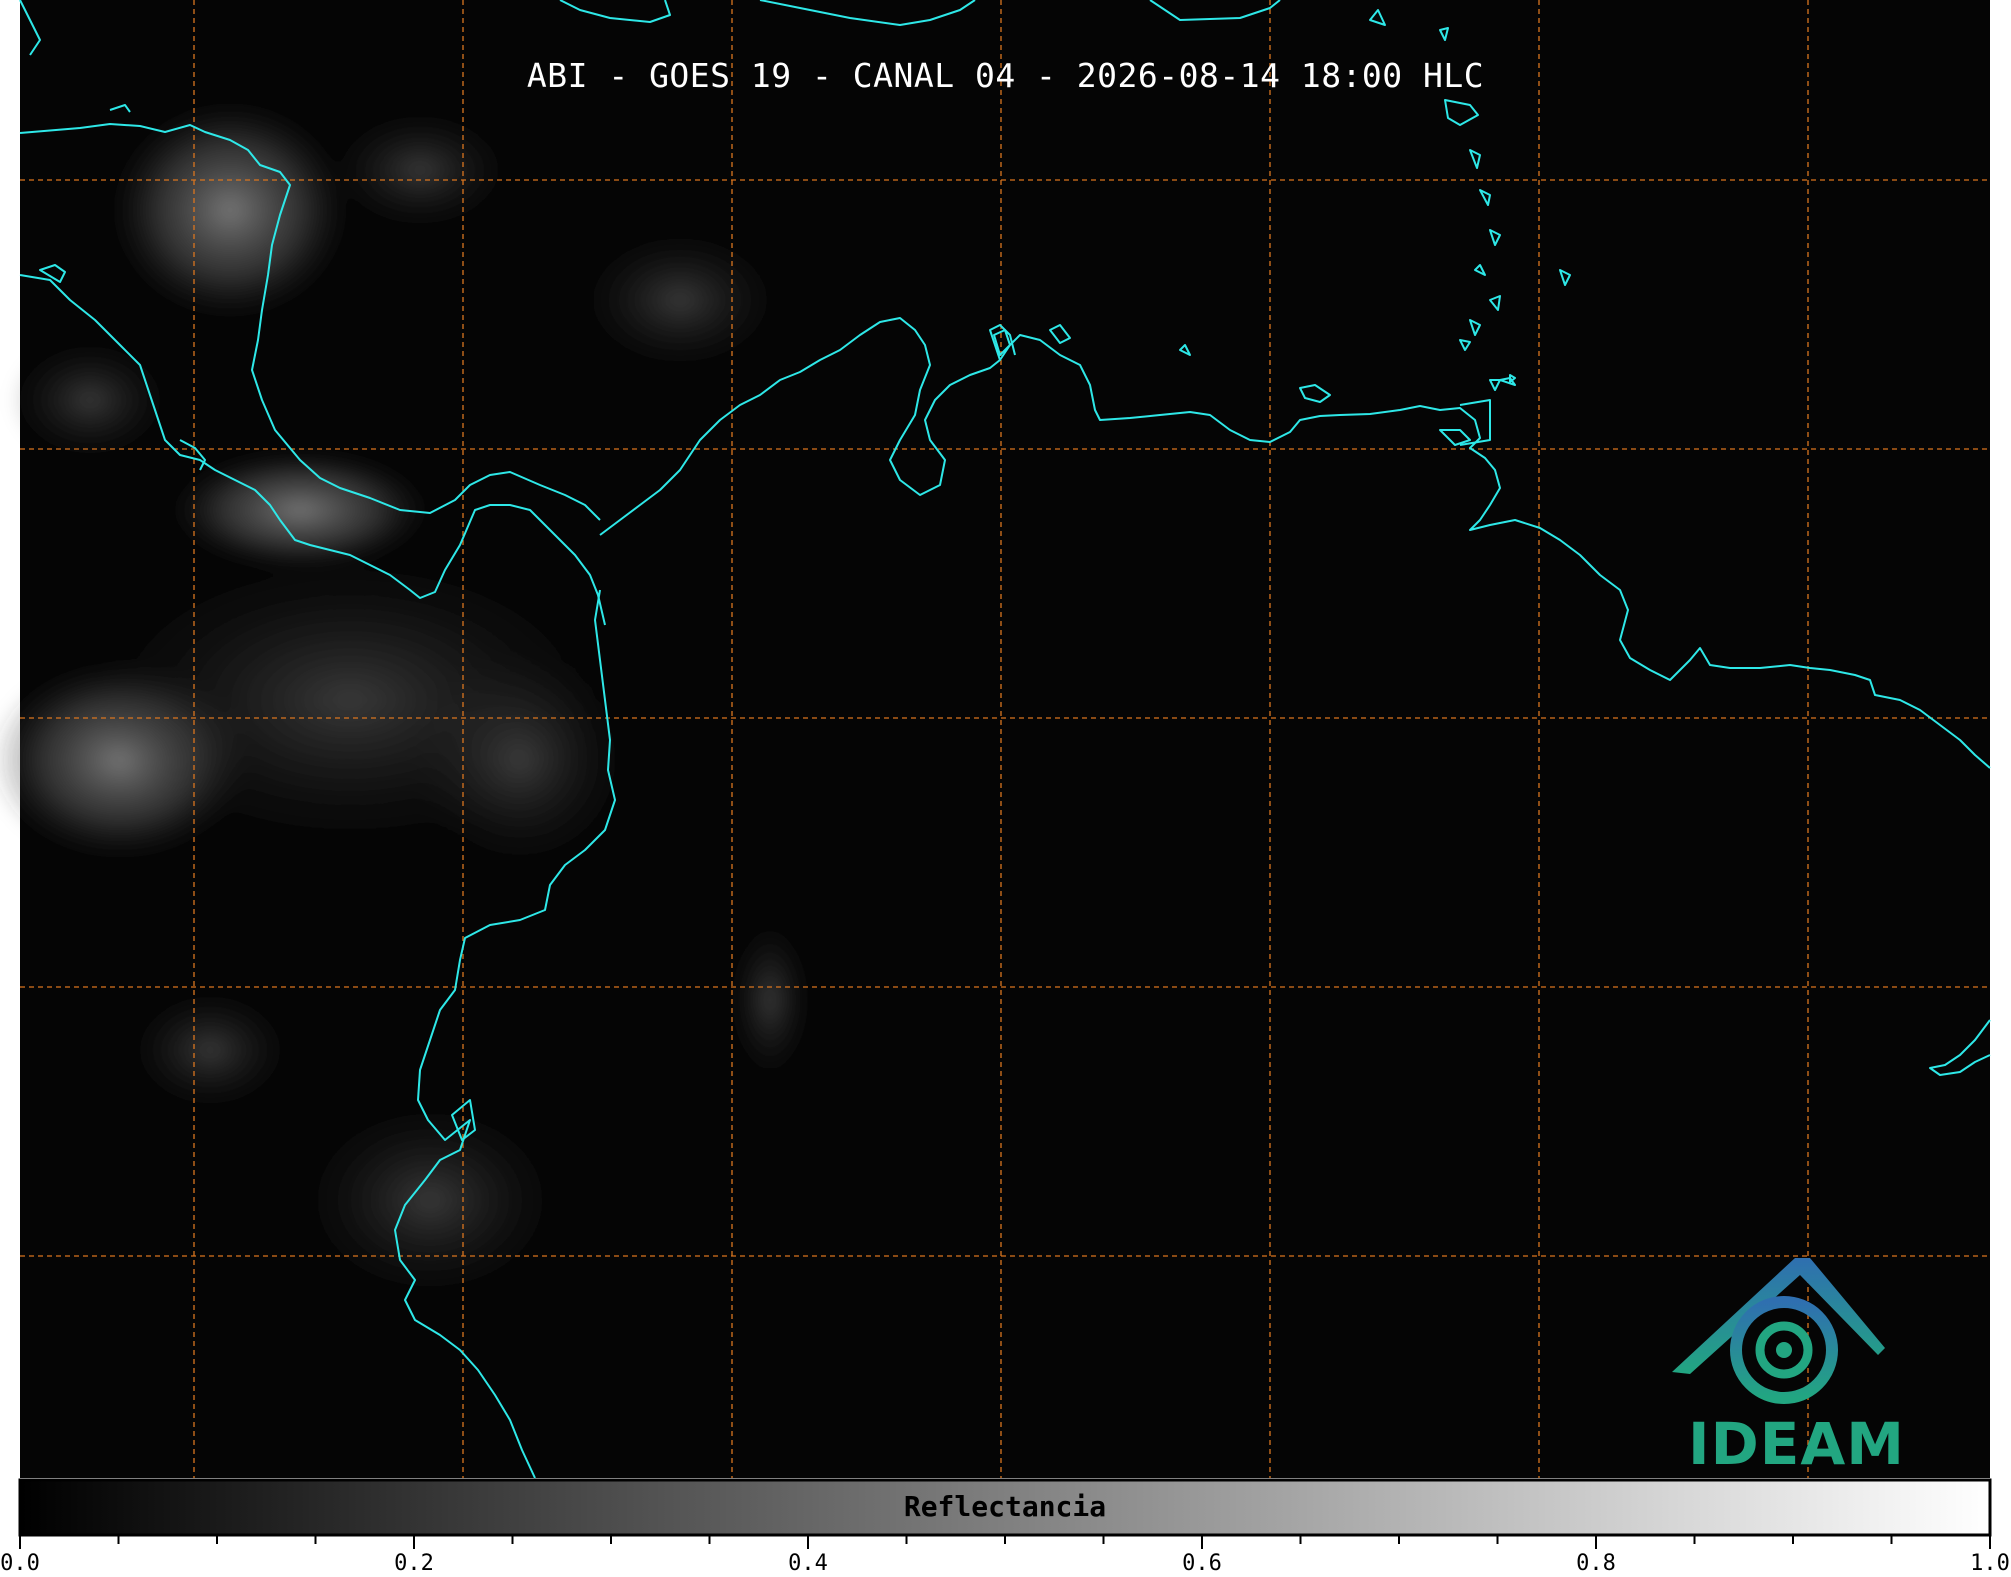 The height and width of the screenshot is (1577, 2011). I want to click on colorbar-tick-label: 0.8, so click(1596, 1563).